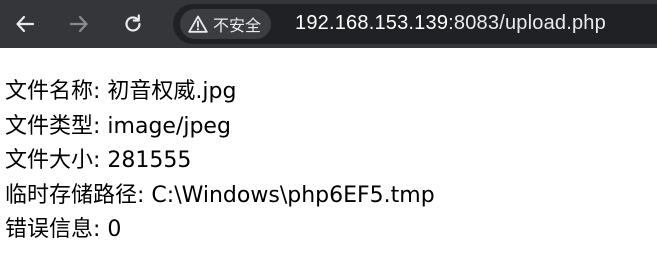 This screenshot has height=274, width=657. I want to click on arrow-right-icon, so click(78, 24).